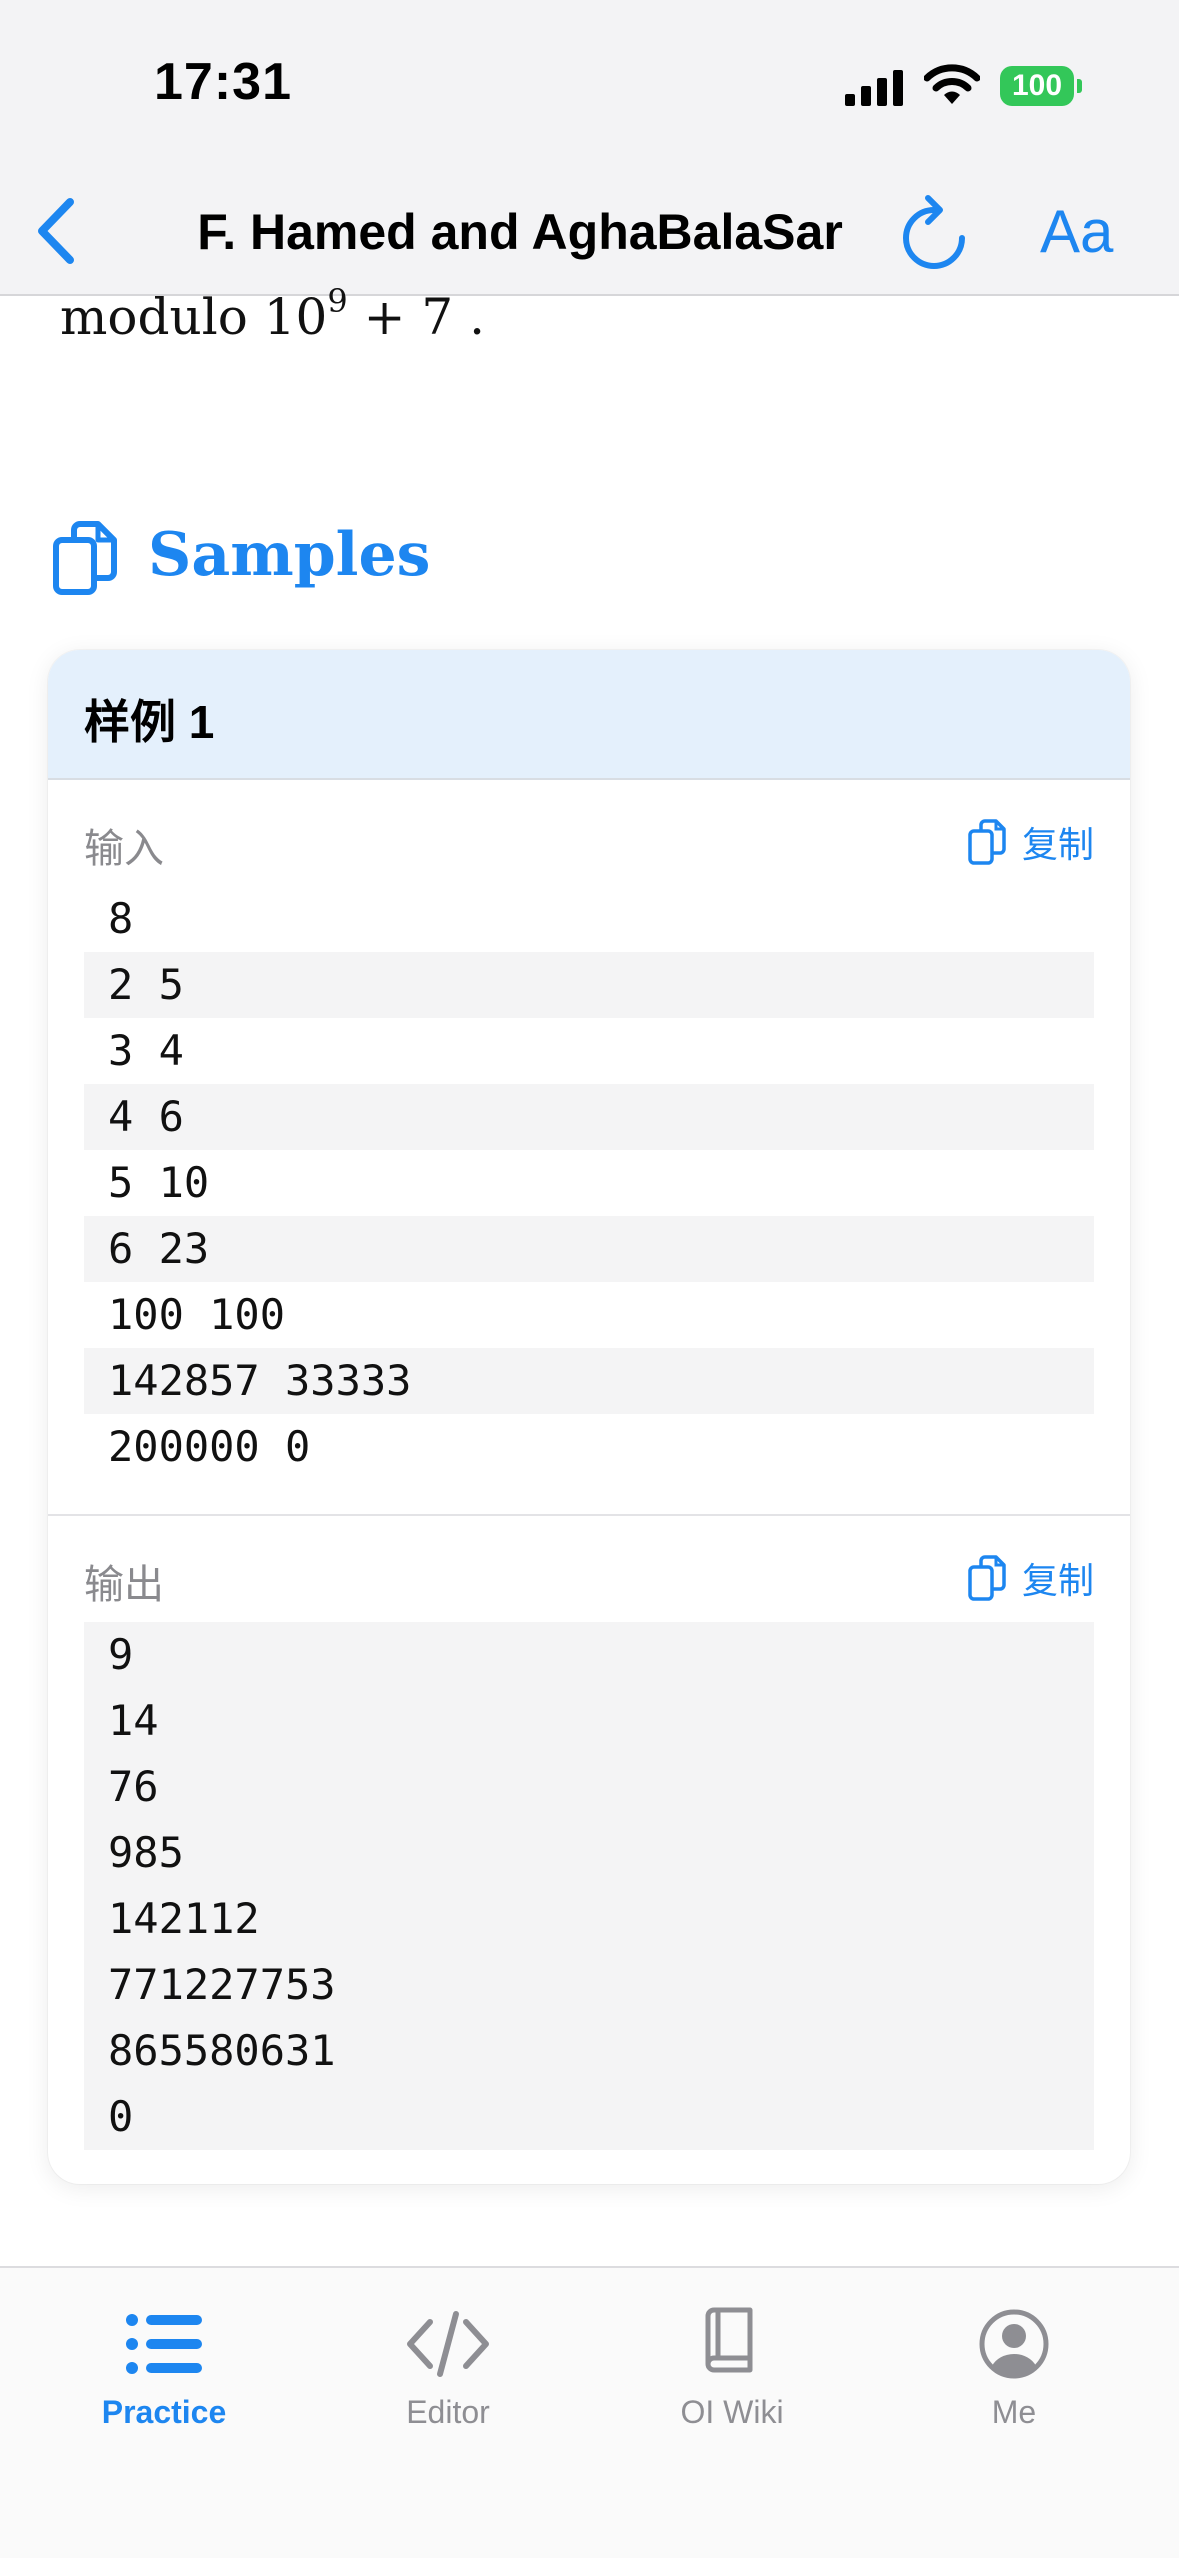 This screenshot has height=2558, width=1179. What do you see at coordinates (124, 1585) in the screenshot?
I see `output-label: 输出` at bounding box center [124, 1585].